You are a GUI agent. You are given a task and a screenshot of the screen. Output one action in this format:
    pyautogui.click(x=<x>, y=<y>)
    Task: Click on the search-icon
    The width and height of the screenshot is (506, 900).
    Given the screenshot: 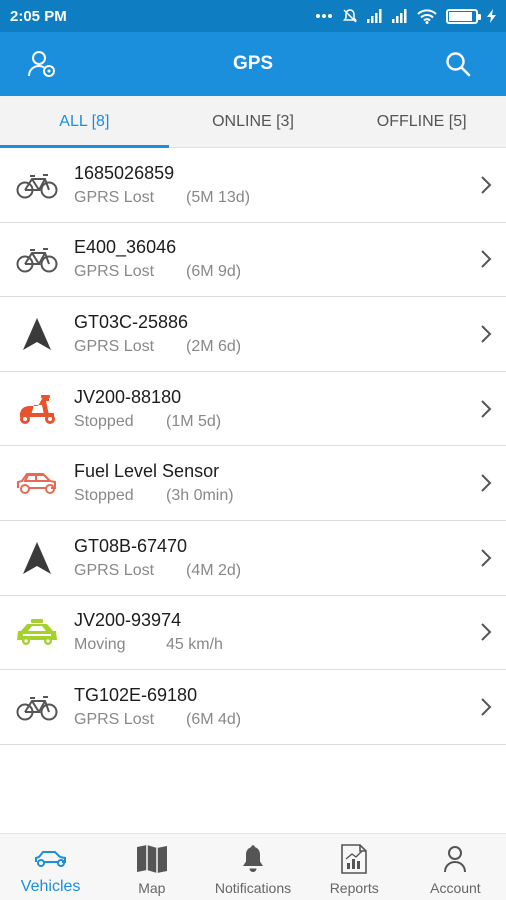 What is the action you would take?
    pyautogui.click(x=458, y=64)
    